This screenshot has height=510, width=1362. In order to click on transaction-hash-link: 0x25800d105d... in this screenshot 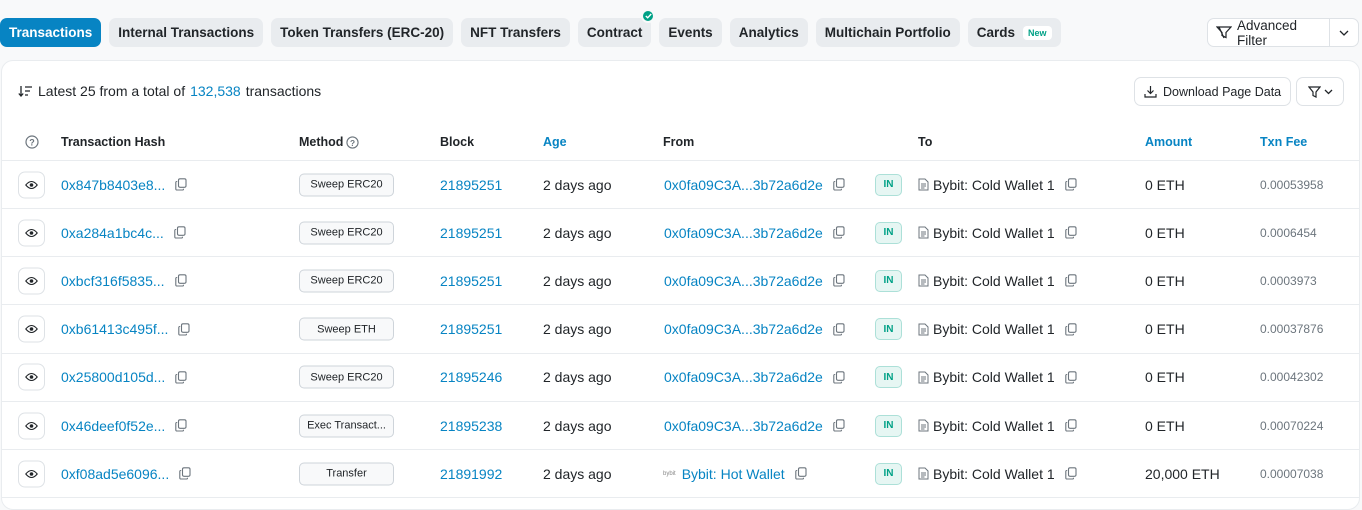, I will do `click(113, 377)`.